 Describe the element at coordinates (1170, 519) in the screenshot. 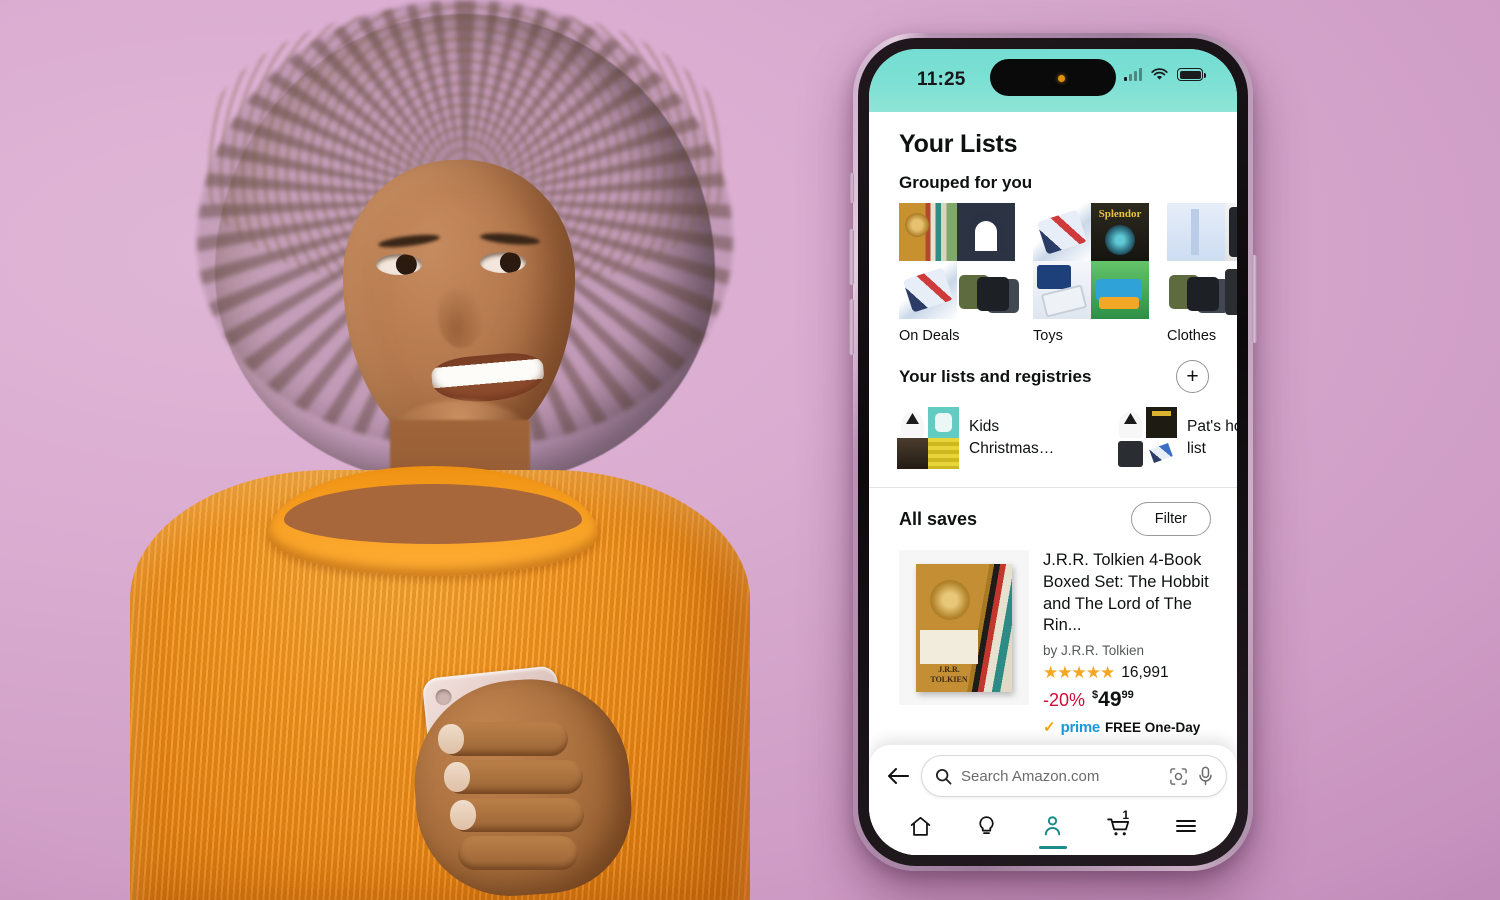

I see `filter-button: Filter` at that location.